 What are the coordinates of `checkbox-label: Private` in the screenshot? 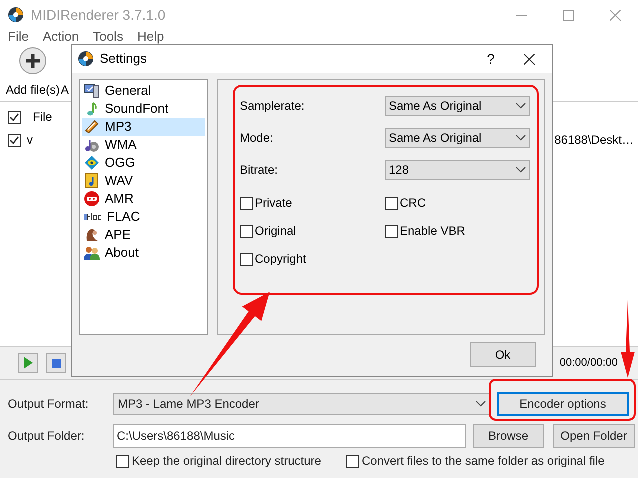 It's located at (273, 203).